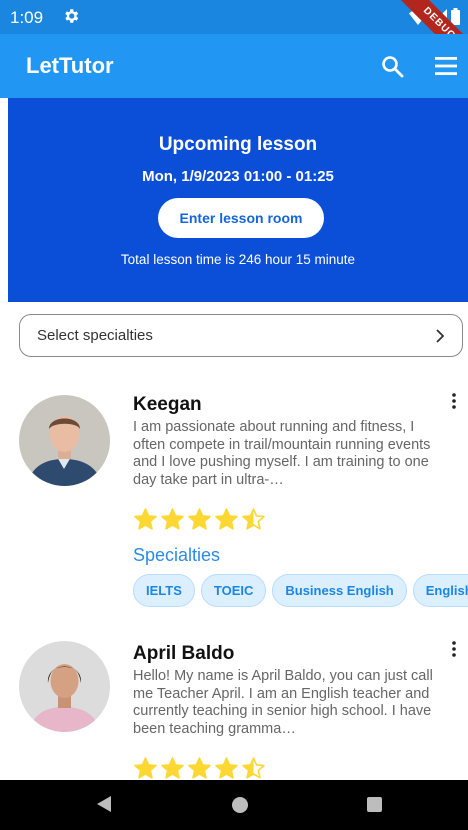 This screenshot has width=468, height=830. What do you see at coordinates (177, 555) in the screenshot?
I see `specialties-title: Specialties` at bounding box center [177, 555].